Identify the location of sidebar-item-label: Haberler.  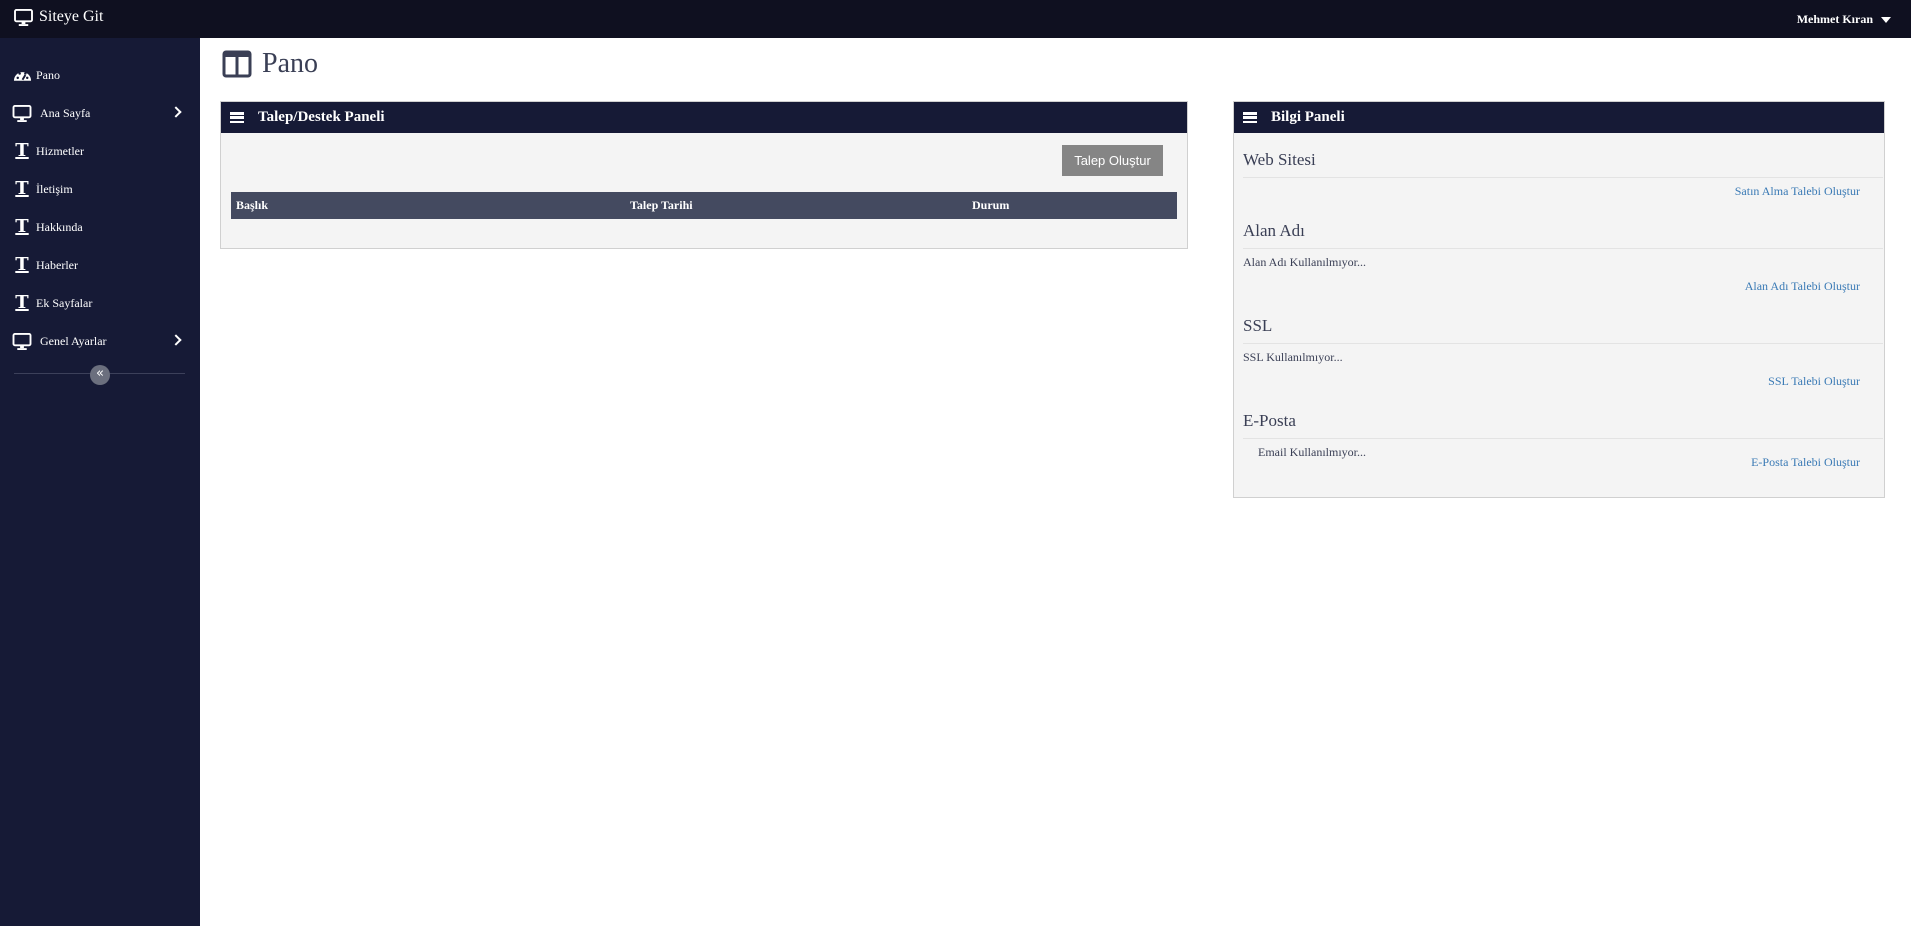
(57, 265).